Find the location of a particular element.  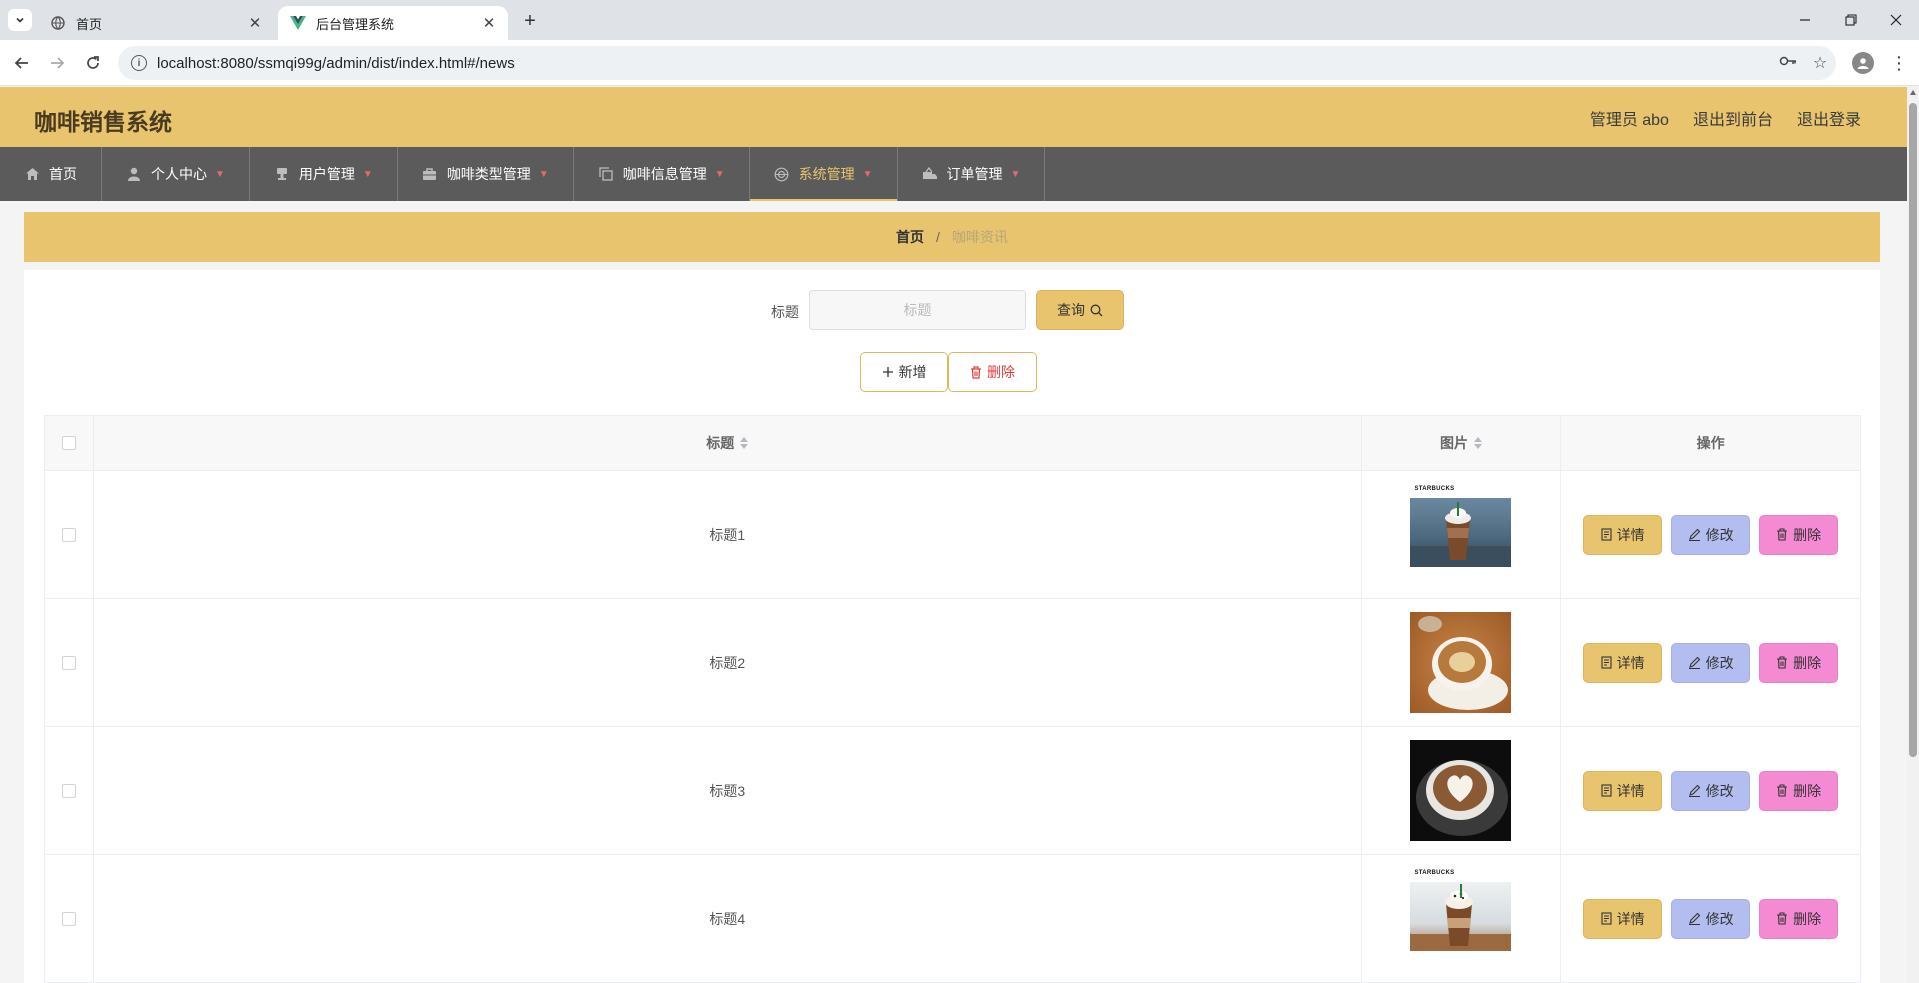

header-select-cell is located at coordinates (69, 443).